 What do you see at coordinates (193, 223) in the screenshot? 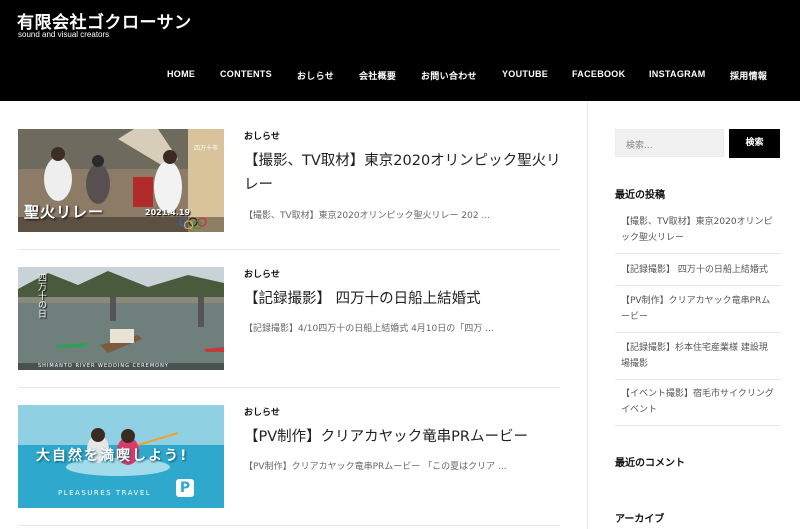
I see `olympic-rings-icon` at bounding box center [193, 223].